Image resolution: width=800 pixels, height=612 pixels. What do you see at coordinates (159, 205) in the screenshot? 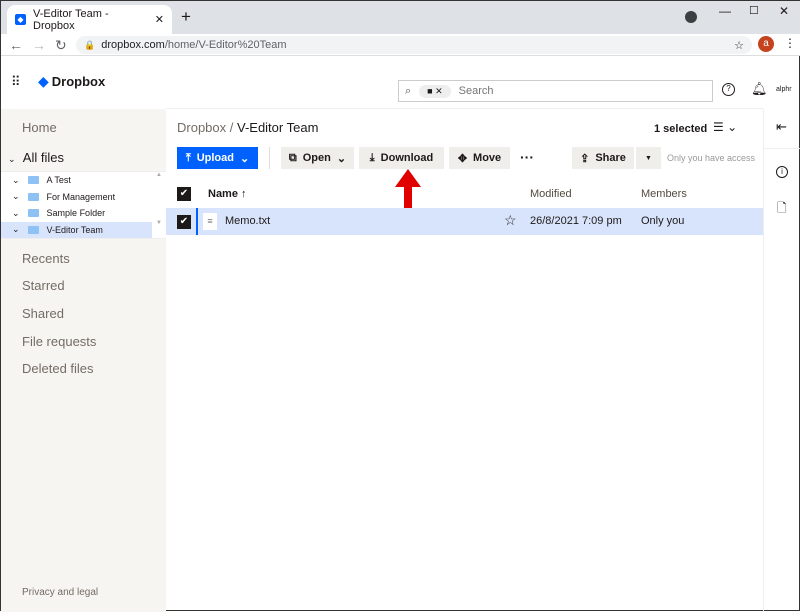
I see `tree-scrollbar: ▲ ▼` at bounding box center [159, 205].